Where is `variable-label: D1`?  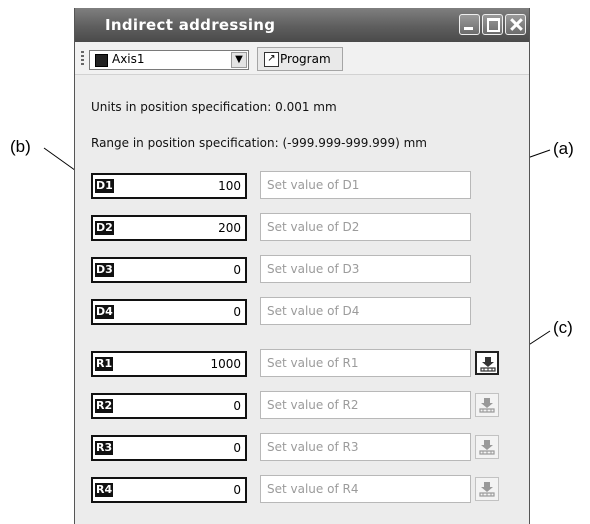 variable-label: D1 is located at coordinates (104, 186).